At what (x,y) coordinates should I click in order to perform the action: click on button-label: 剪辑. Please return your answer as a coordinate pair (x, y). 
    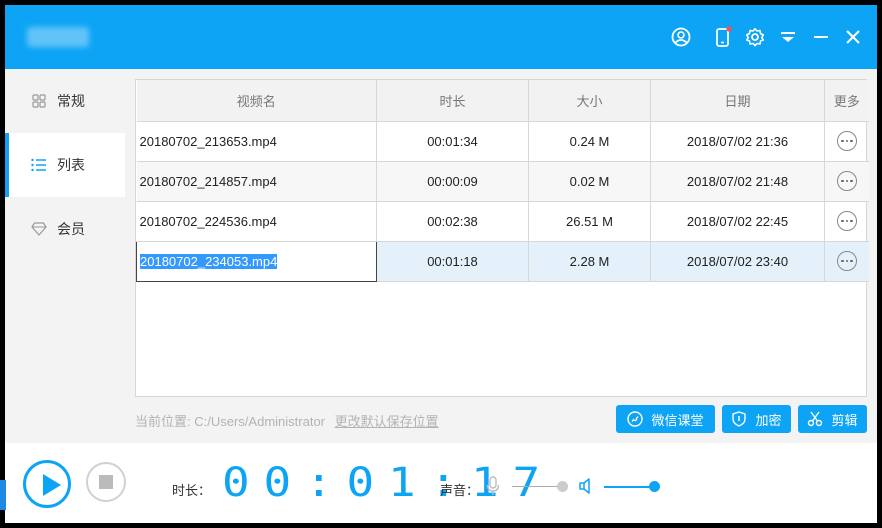
    Looking at the image, I should click on (844, 420).